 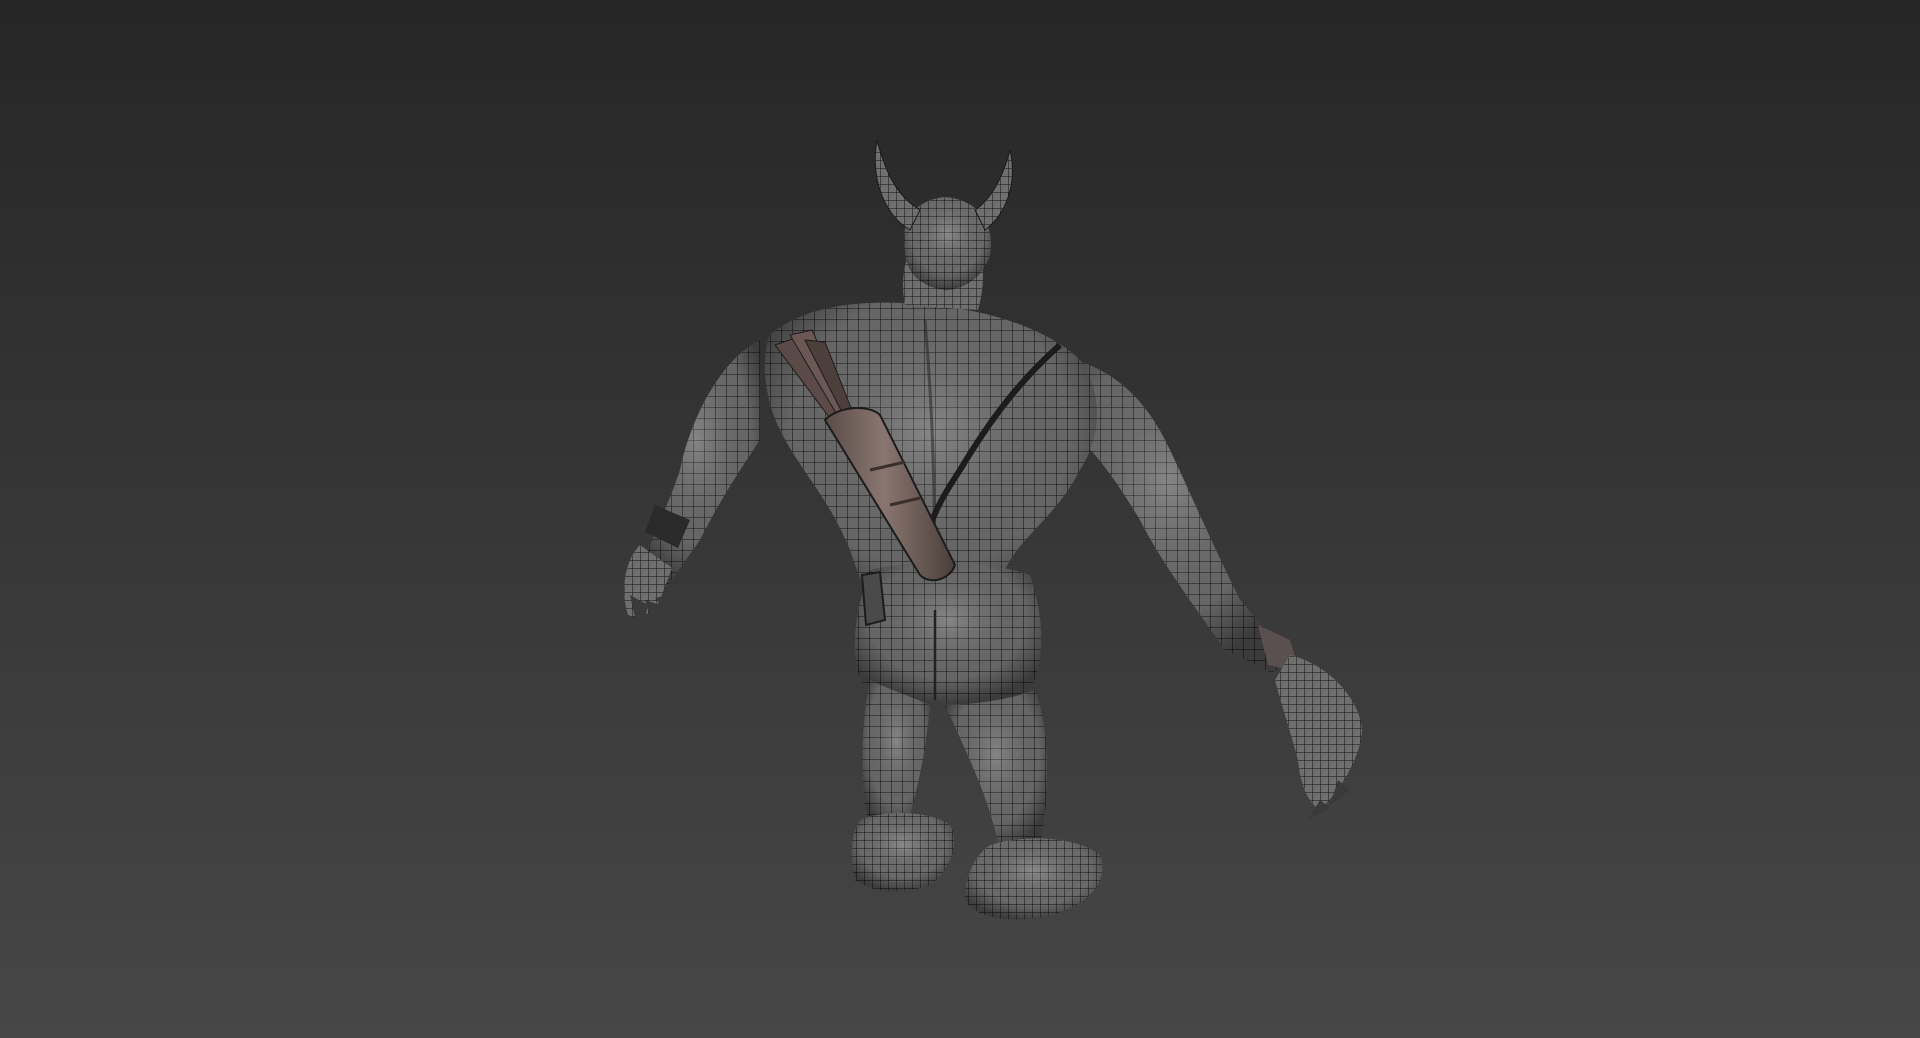 I want to click on right-foot, so click(x=1034, y=879).